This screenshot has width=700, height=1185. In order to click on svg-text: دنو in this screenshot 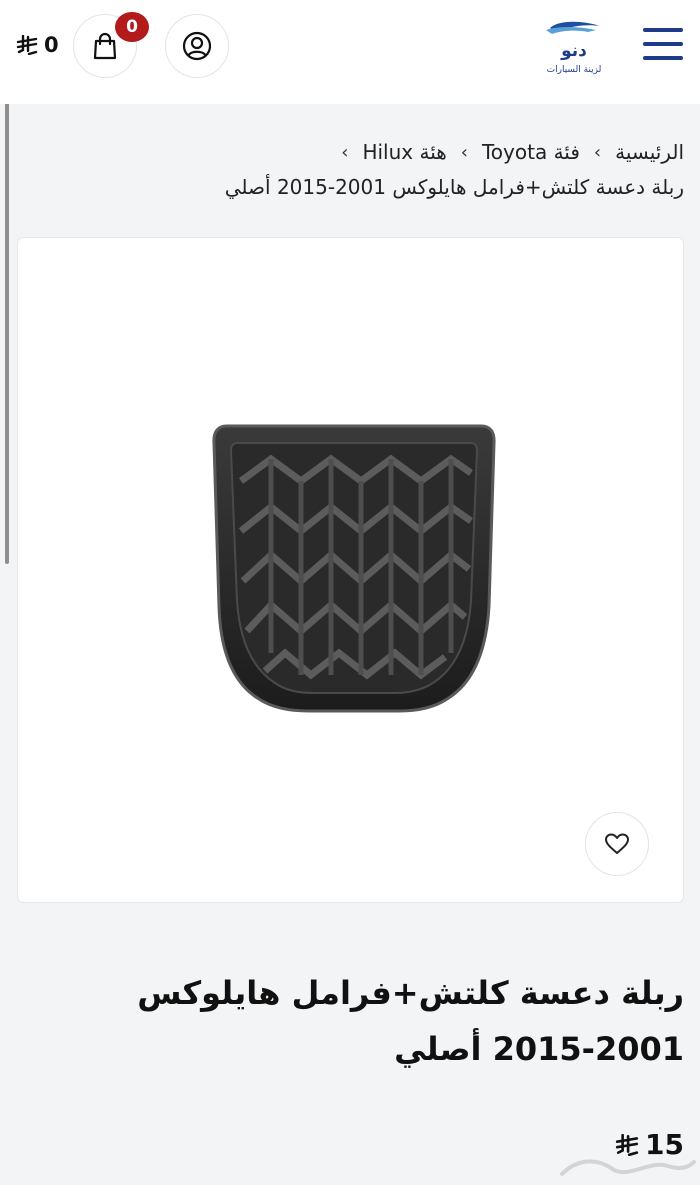, I will do `click(573, 51)`.